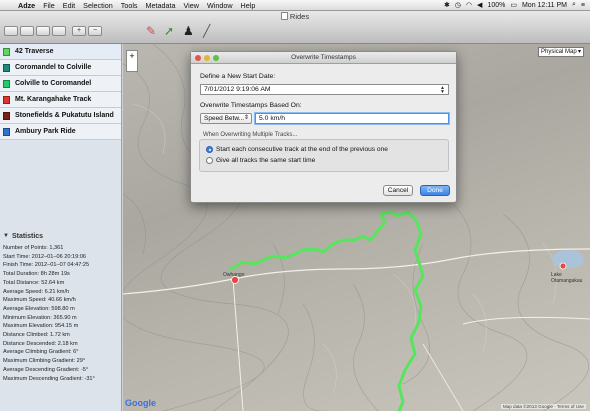  What do you see at coordinates (36, 291) in the screenshot?
I see `stat-row: Average Speed: 6.21 km/h` at bounding box center [36, 291].